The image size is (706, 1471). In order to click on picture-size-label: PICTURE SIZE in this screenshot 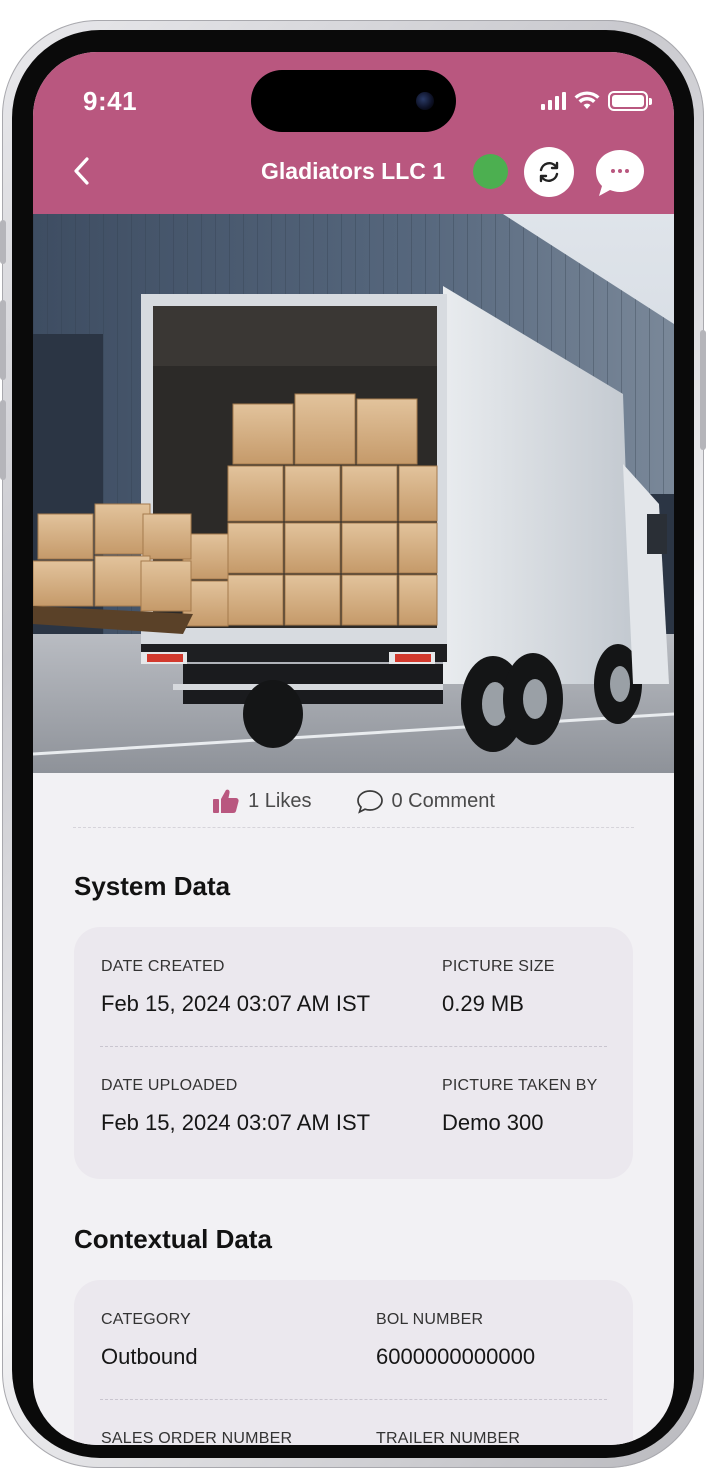, I will do `click(498, 966)`.